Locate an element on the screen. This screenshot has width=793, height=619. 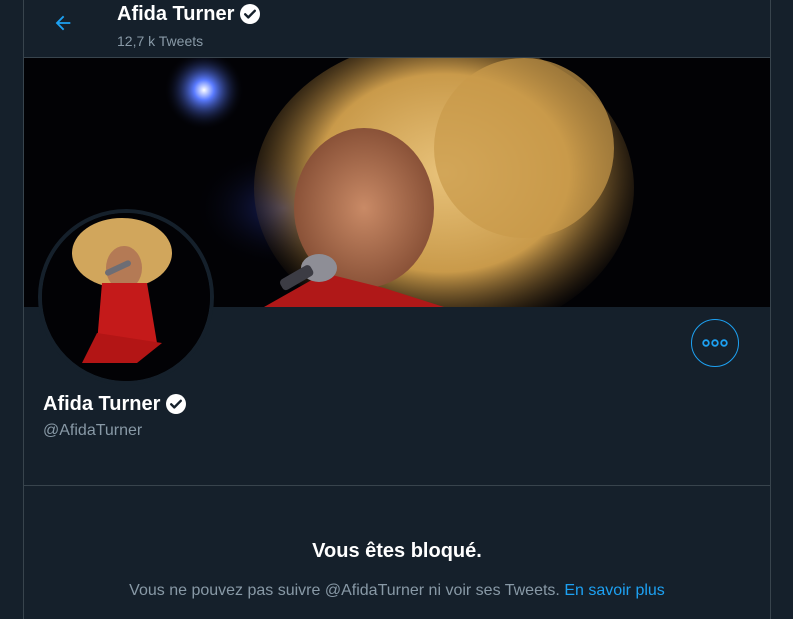
arrow-left-icon is located at coordinates (63, 23).